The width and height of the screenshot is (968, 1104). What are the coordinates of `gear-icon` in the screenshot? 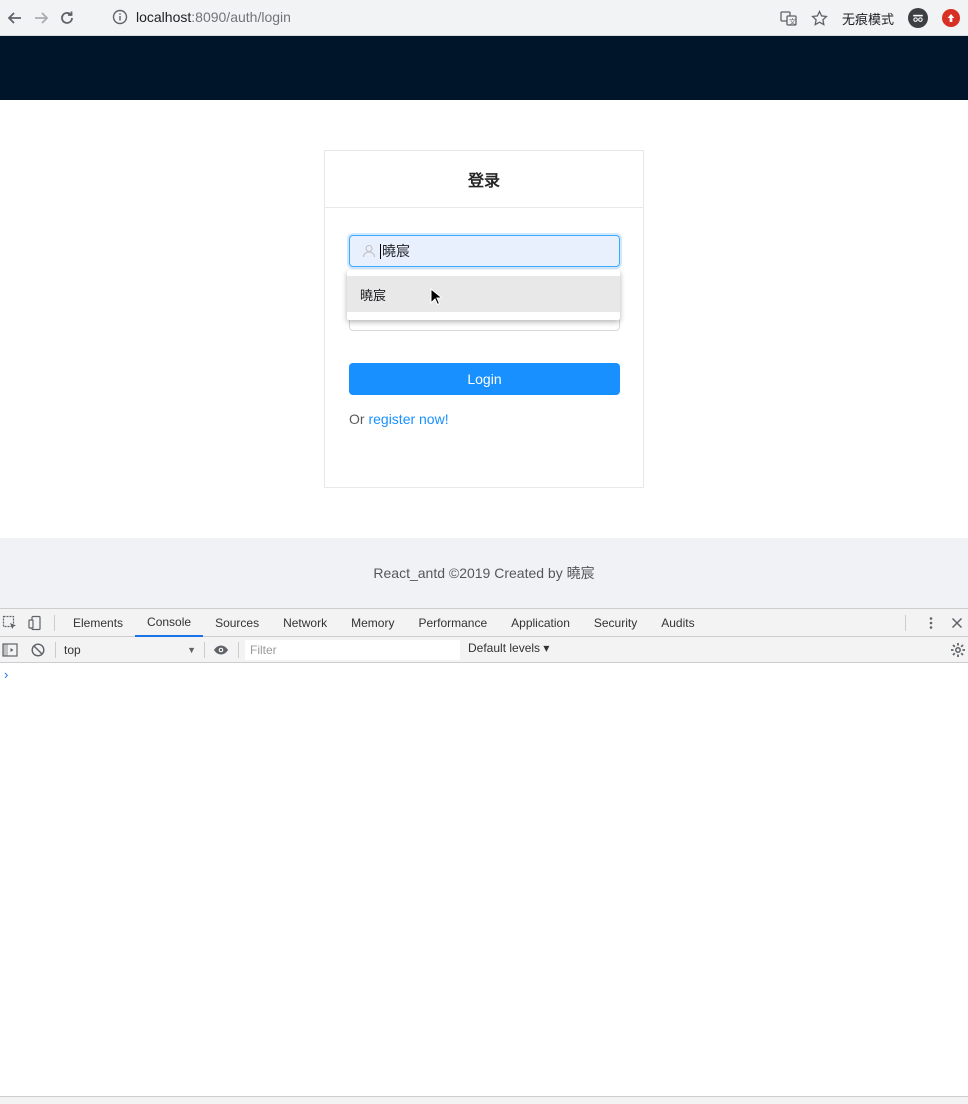 It's located at (958, 650).